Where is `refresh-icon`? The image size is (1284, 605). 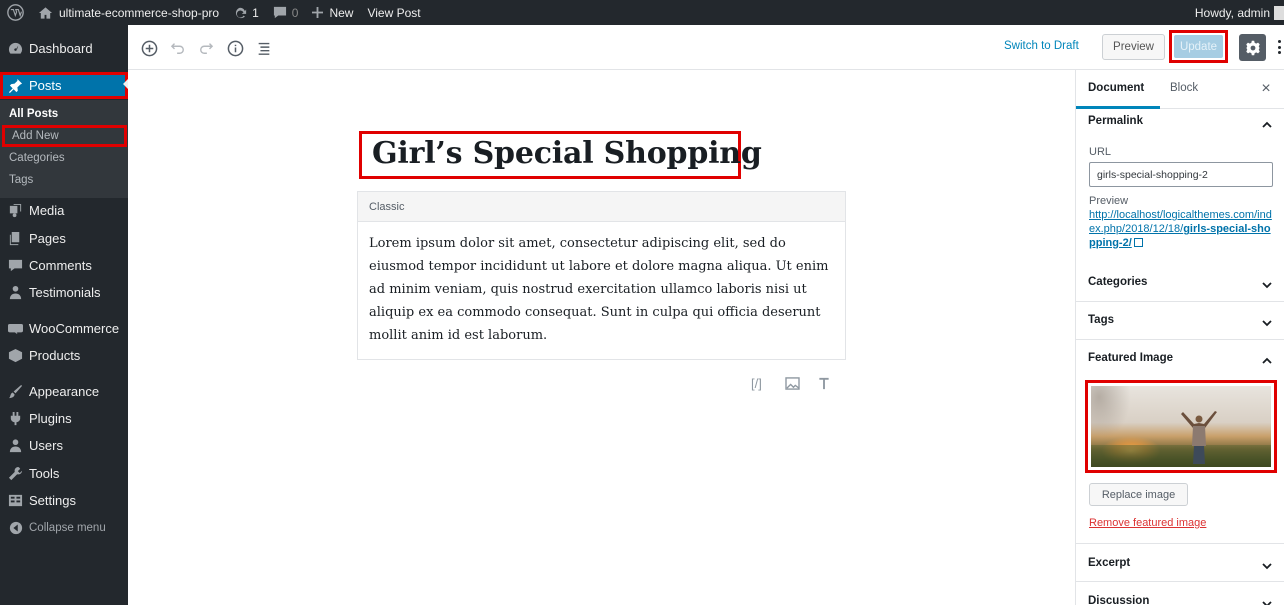 refresh-icon is located at coordinates (241, 12).